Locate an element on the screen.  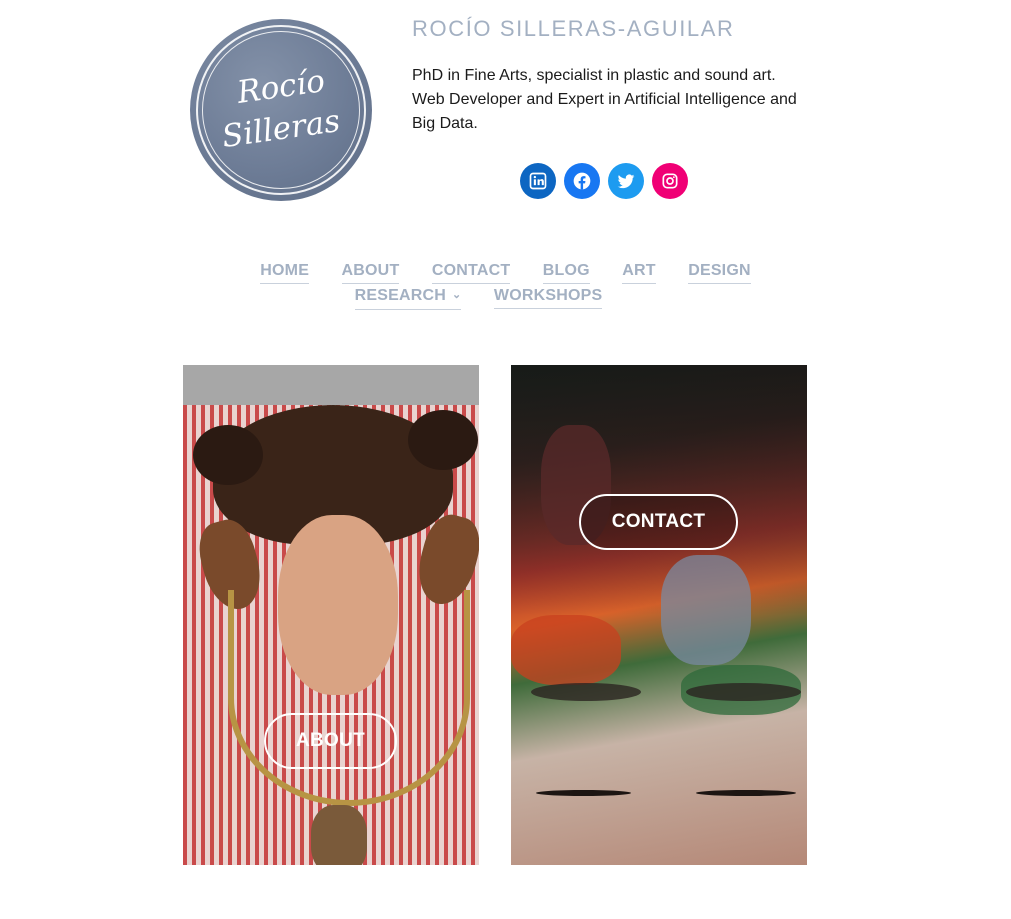
nav-research-label: RESEARCH is located at coordinates (400, 295).